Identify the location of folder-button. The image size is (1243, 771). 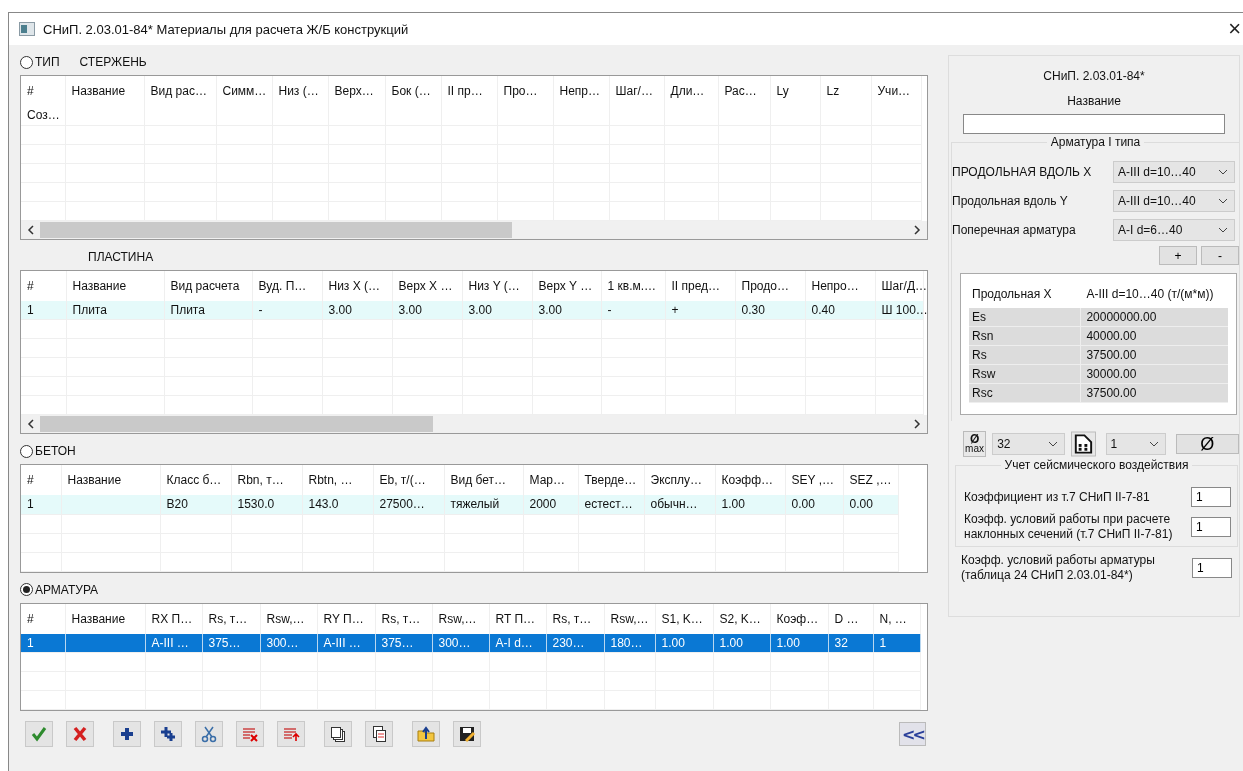
(426, 734).